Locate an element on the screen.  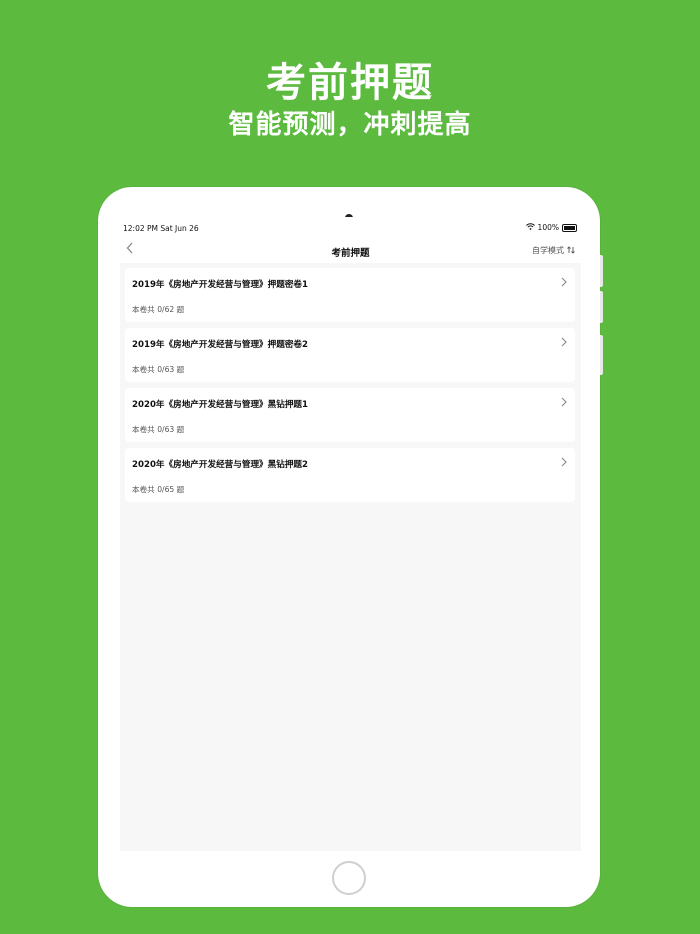
list-item: 2020年《房地产开发经营与管理》黑钻押题1 本卷共 0/63 题 is located at coordinates (350, 415).